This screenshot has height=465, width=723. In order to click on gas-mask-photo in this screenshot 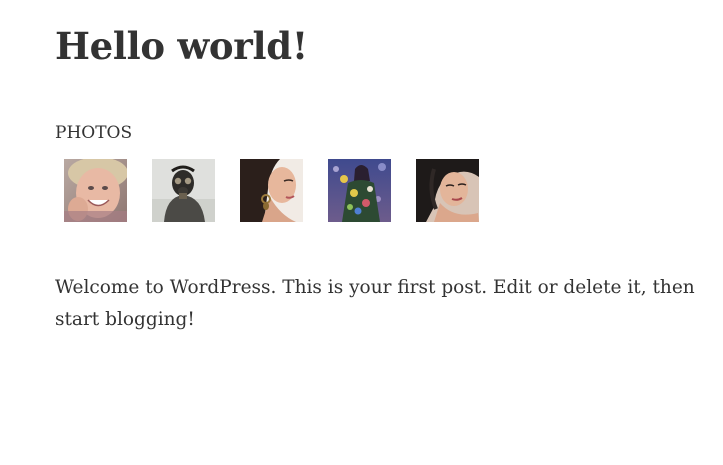, I will do `click(183, 190)`.